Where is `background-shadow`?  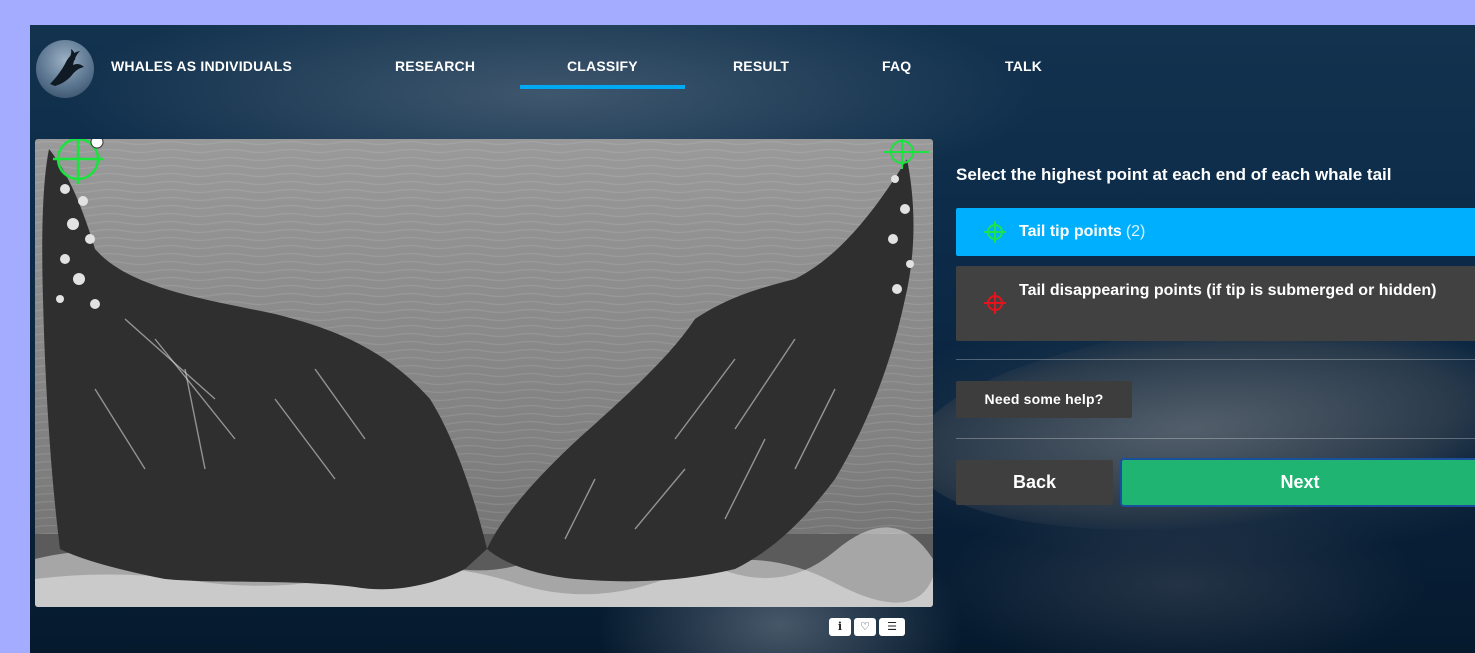 background-shadow is located at coordinates (1180, 574).